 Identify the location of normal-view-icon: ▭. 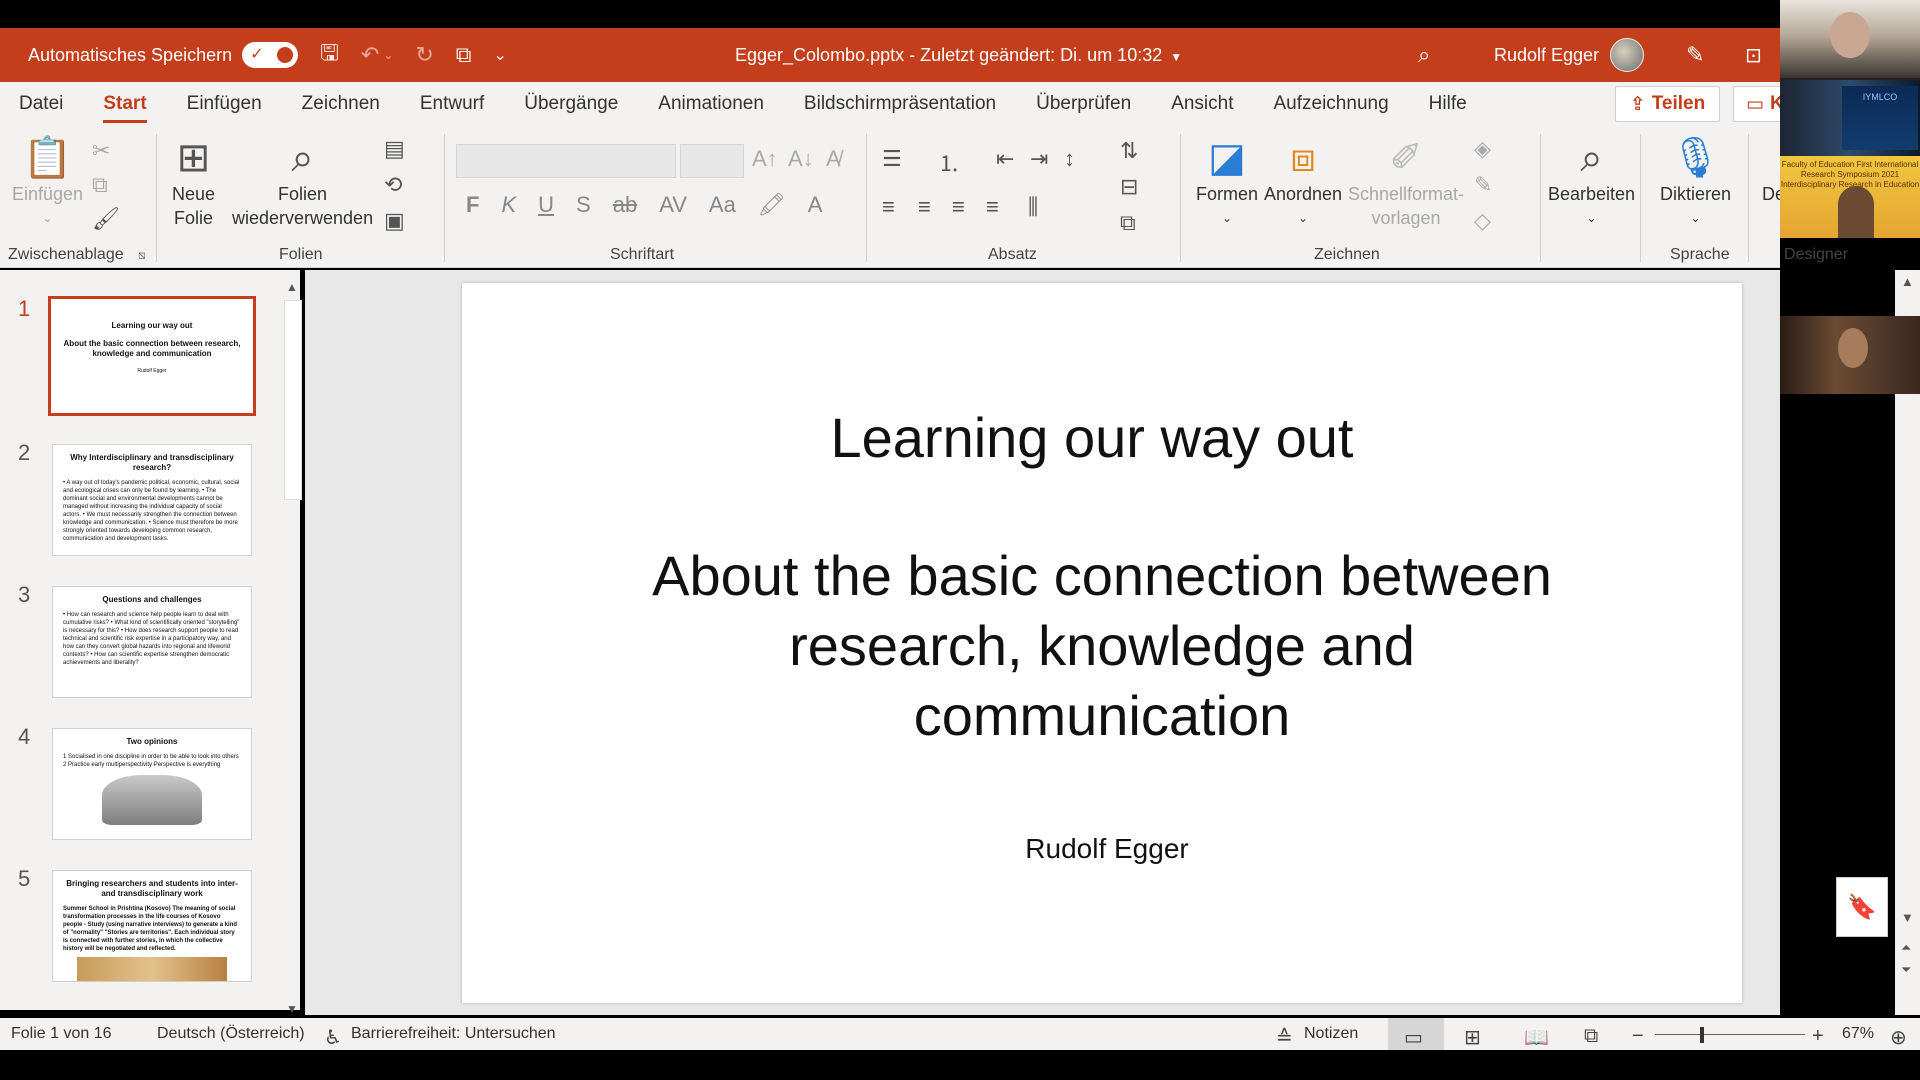
(1413, 1037).